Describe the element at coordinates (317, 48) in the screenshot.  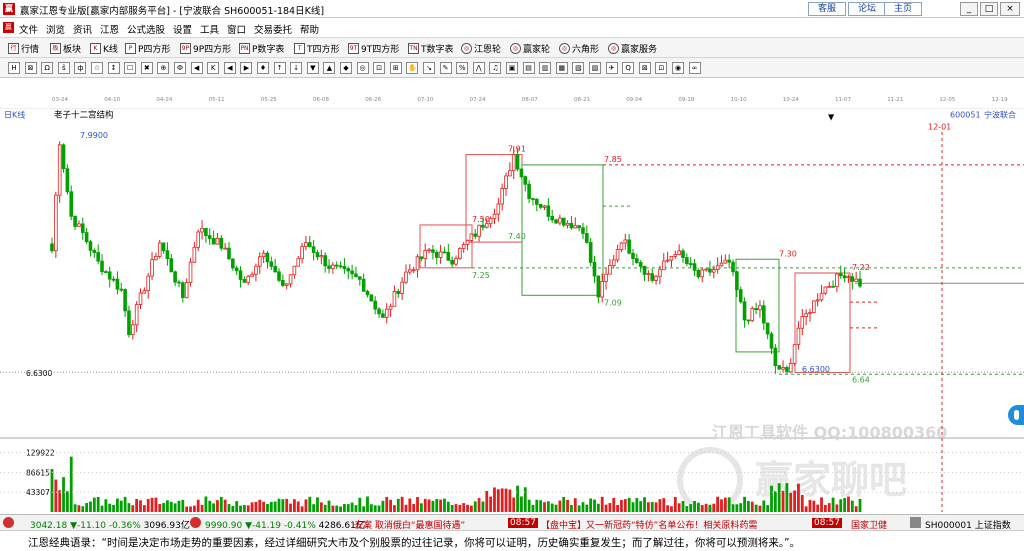
I see `toolbar-t-square-button: T T四方形` at that location.